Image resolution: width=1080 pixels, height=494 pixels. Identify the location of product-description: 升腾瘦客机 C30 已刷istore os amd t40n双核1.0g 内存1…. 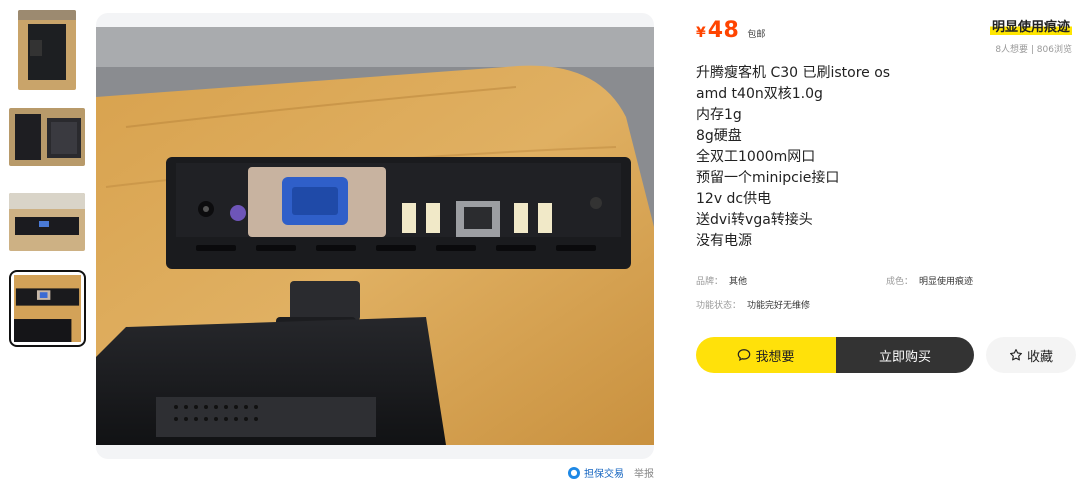
(886, 157).